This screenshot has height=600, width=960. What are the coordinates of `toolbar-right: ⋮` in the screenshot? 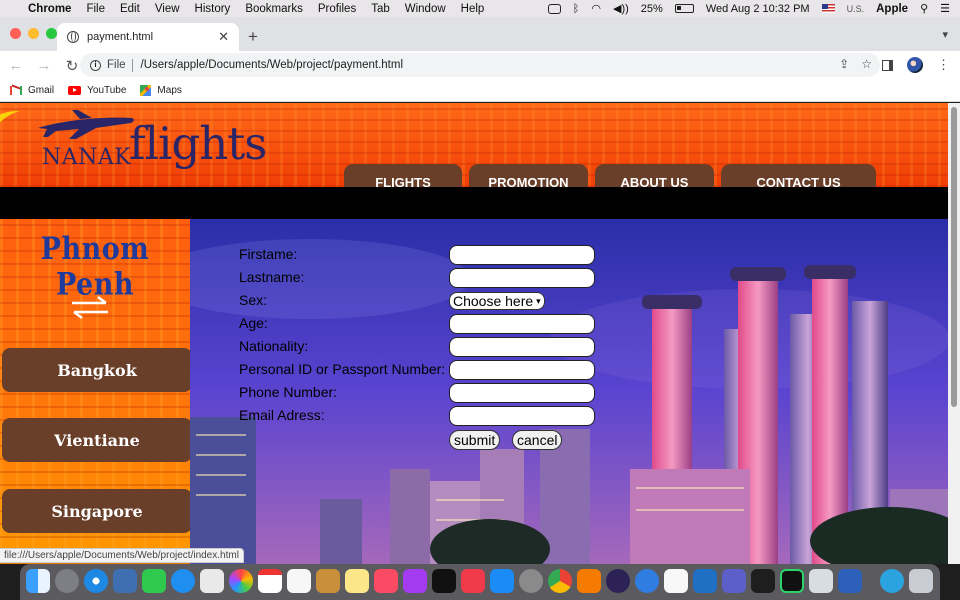 It's located at (916, 65).